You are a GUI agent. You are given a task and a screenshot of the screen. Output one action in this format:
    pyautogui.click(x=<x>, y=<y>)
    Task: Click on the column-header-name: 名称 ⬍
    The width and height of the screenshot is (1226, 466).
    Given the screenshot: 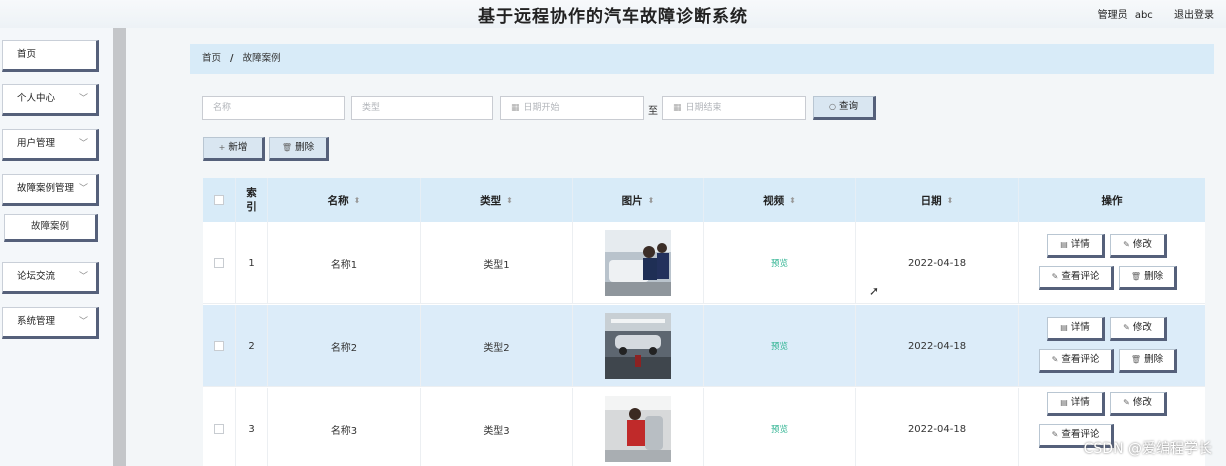 What is the action you would take?
    pyautogui.click(x=344, y=200)
    